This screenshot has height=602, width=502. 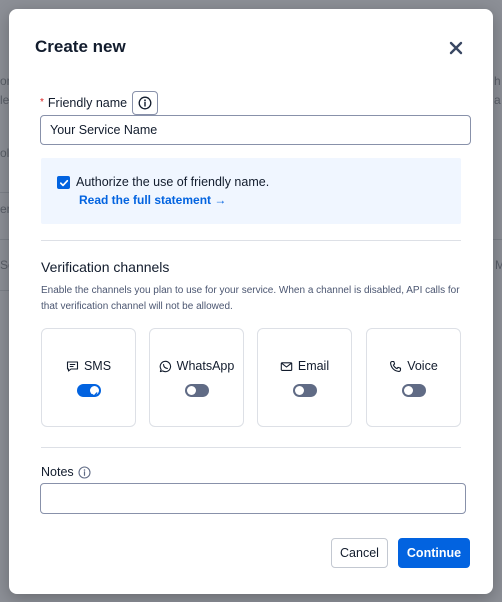 What do you see at coordinates (88, 390) in the screenshot?
I see `sms-toggle` at bounding box center [88, 390].